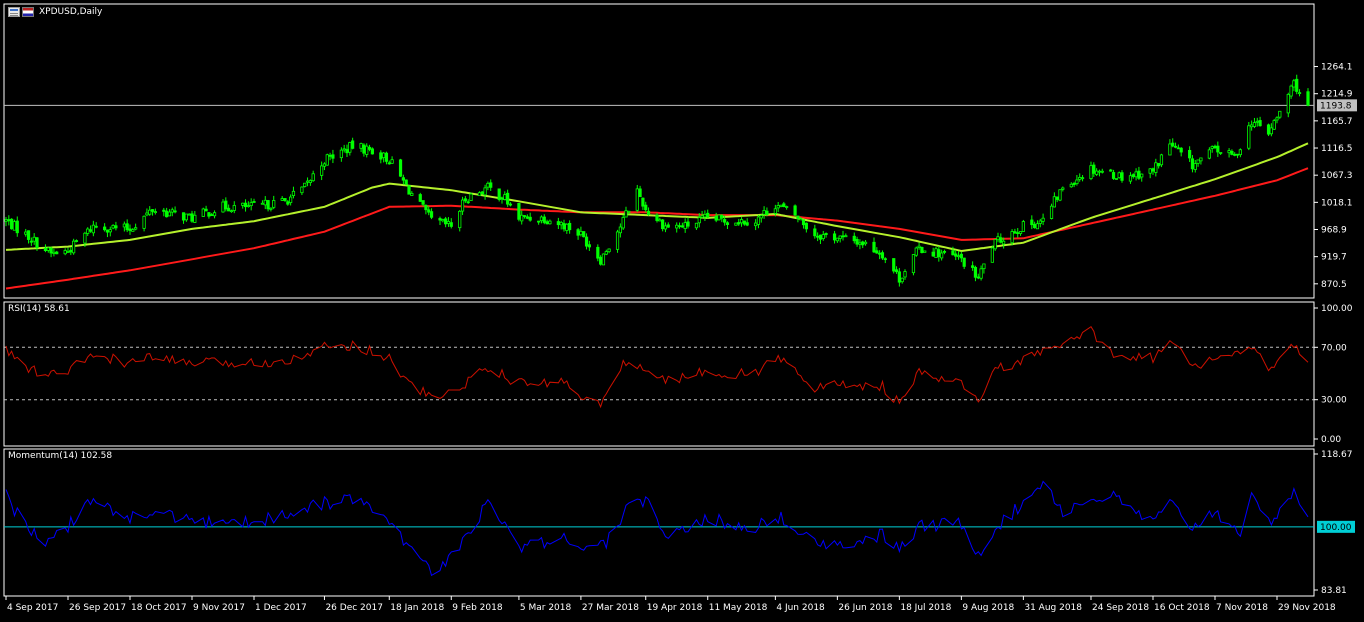 This screenshot has width=1364, height=622. I want to click on x-tick-label: 7 Nov 2018, so click(1242, 608).